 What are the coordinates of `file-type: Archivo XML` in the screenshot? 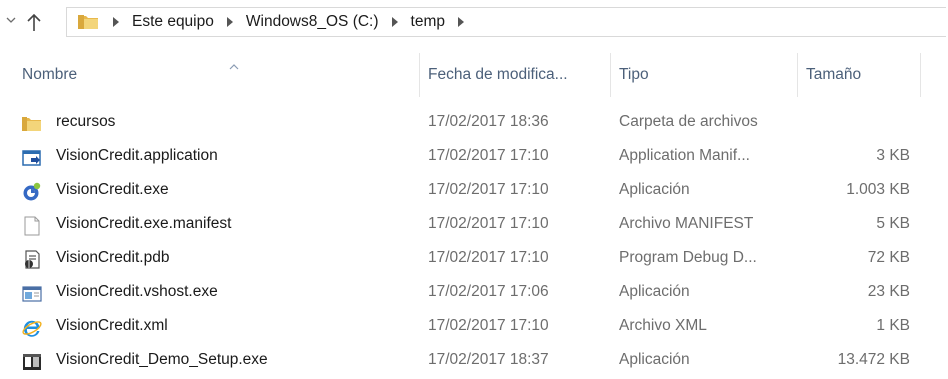 It's located at (663, 325).